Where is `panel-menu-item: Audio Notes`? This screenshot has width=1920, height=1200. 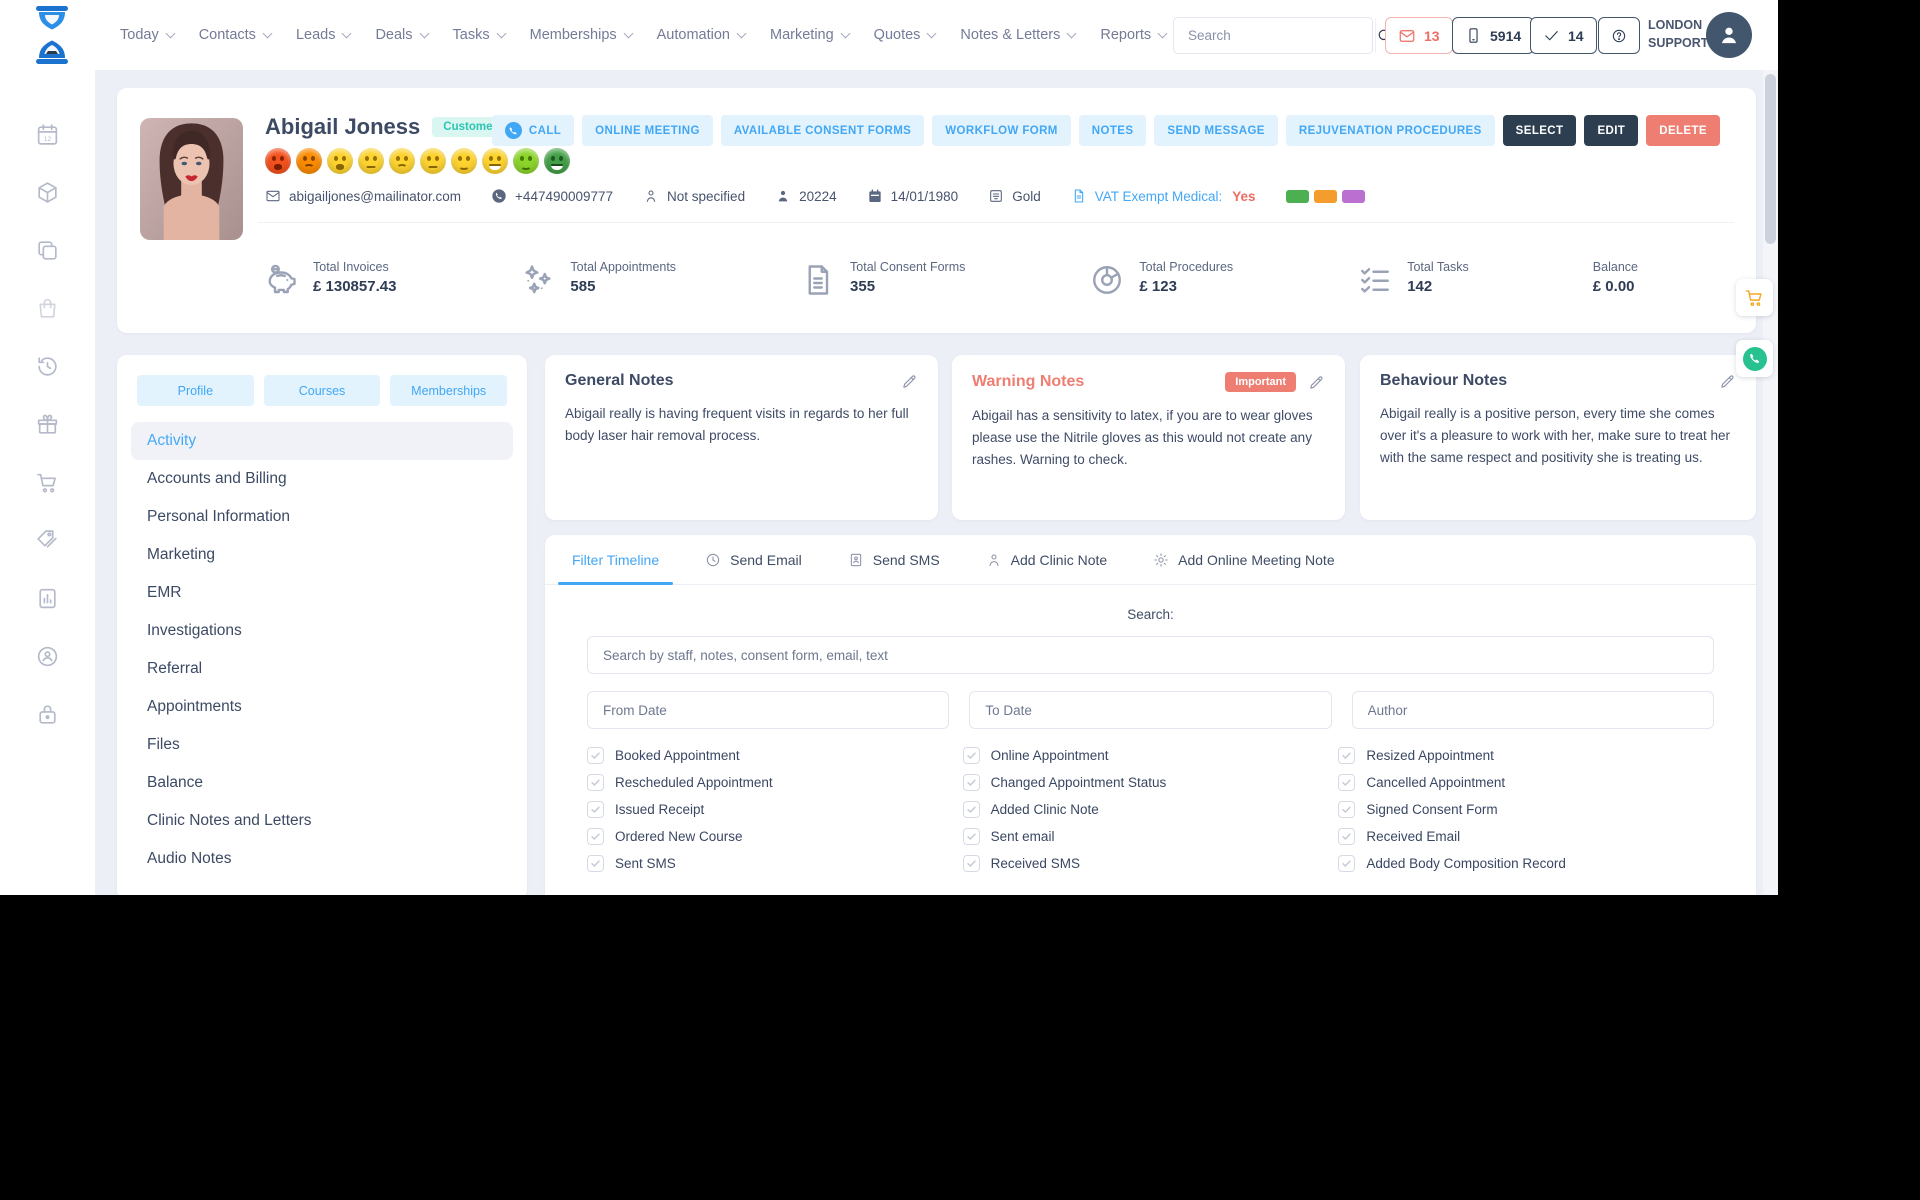 panel-menu-item: Audio Notes is located at coordinates (322, 859).